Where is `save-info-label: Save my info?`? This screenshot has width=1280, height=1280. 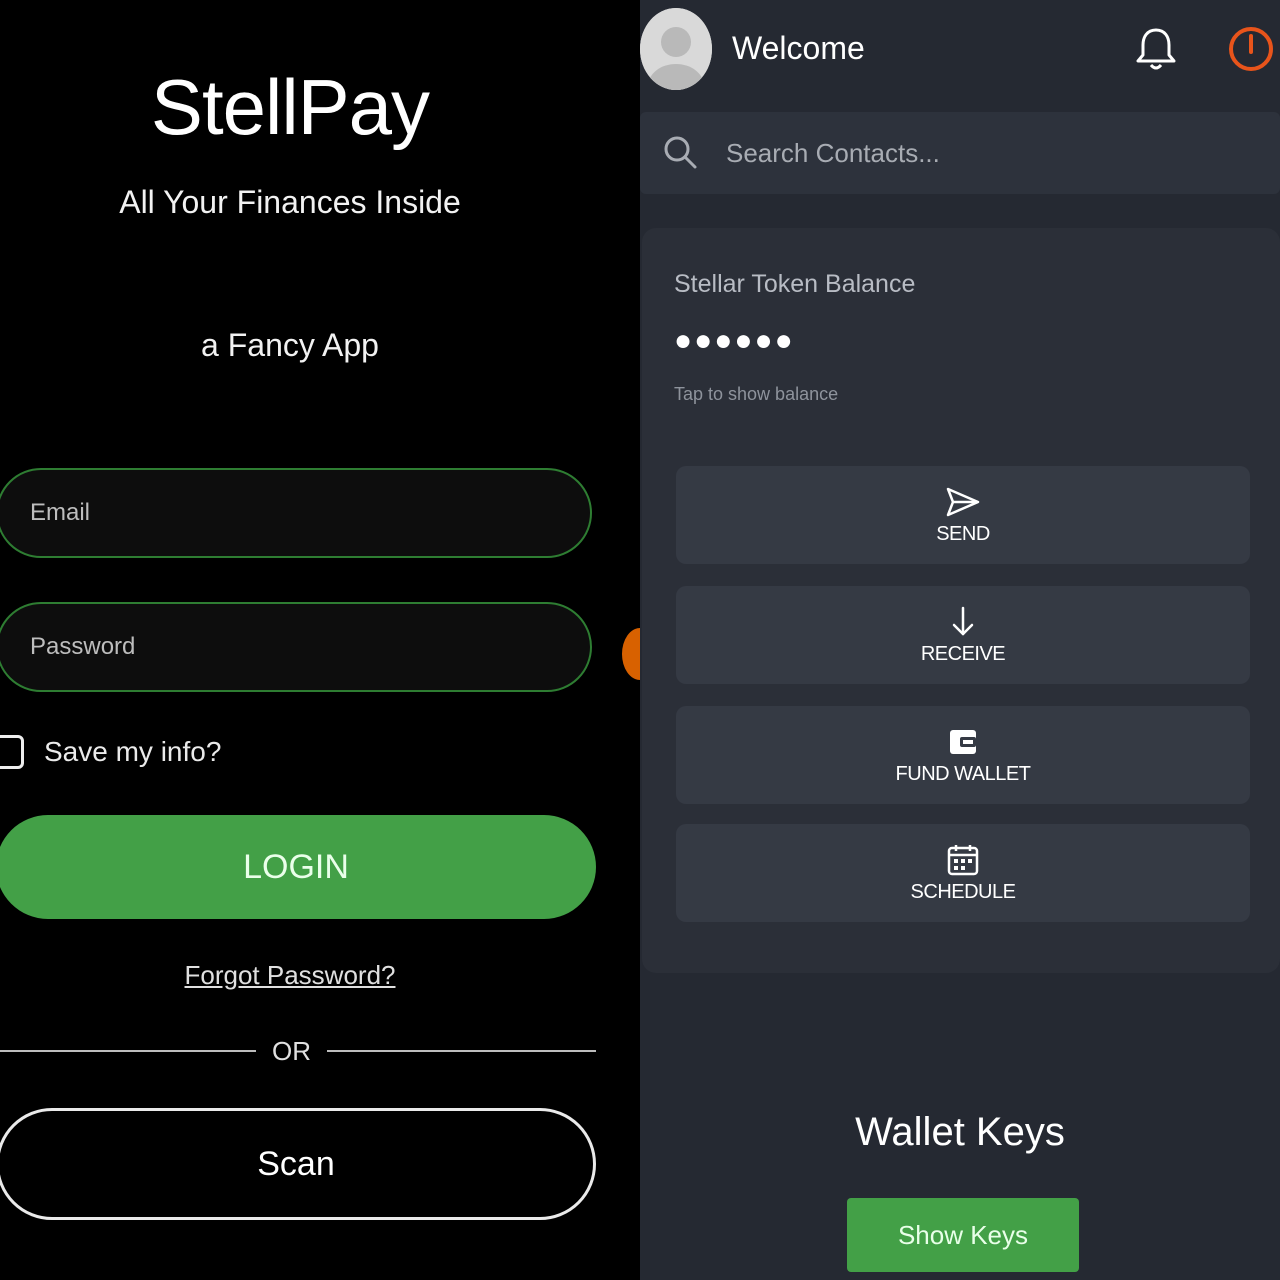 save-info-label: Save my info? is located at coordinates (133, 751).